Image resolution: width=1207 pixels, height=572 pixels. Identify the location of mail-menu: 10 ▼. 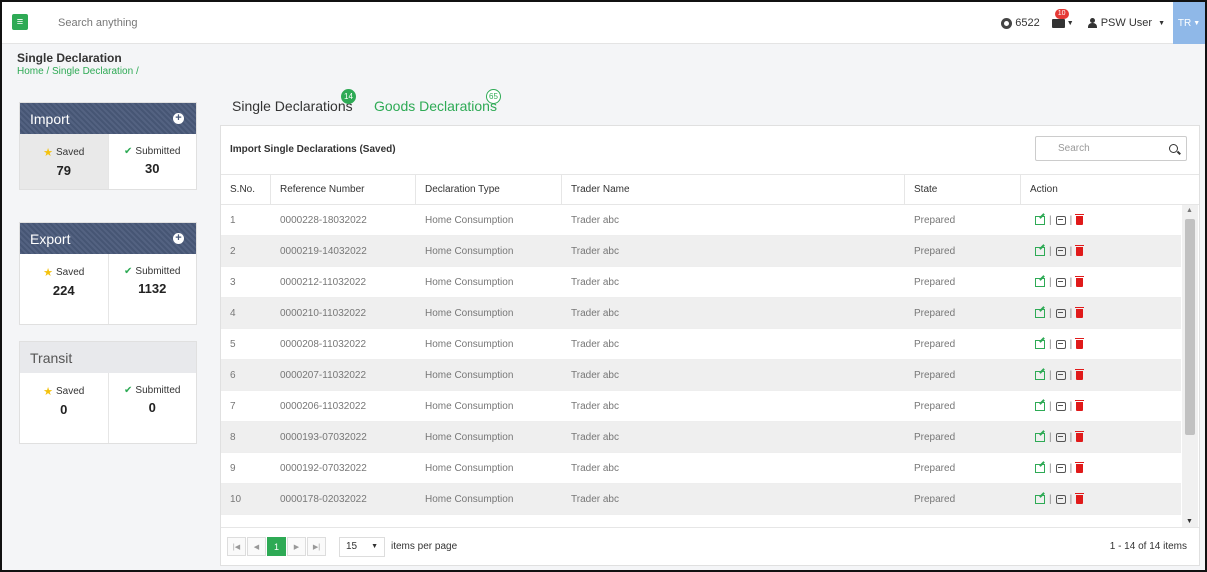
(1062, 18).